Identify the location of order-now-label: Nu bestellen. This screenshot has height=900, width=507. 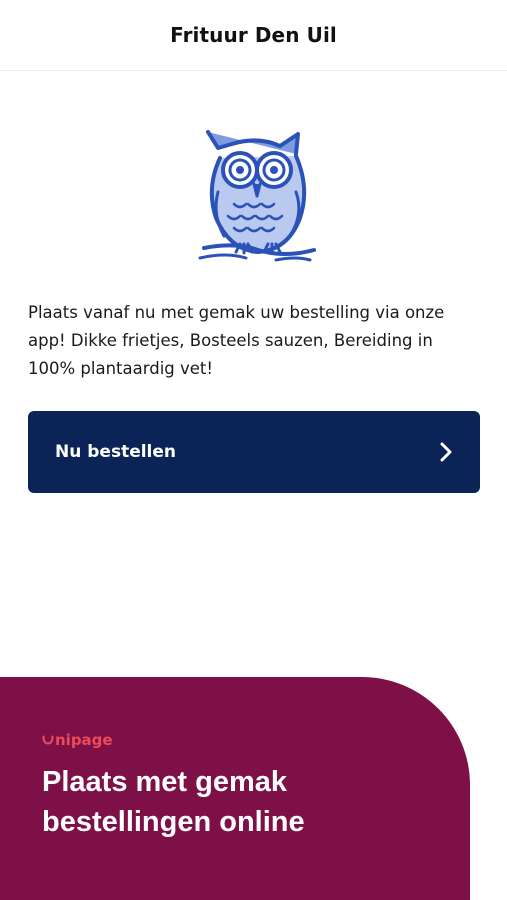
(116, 452).